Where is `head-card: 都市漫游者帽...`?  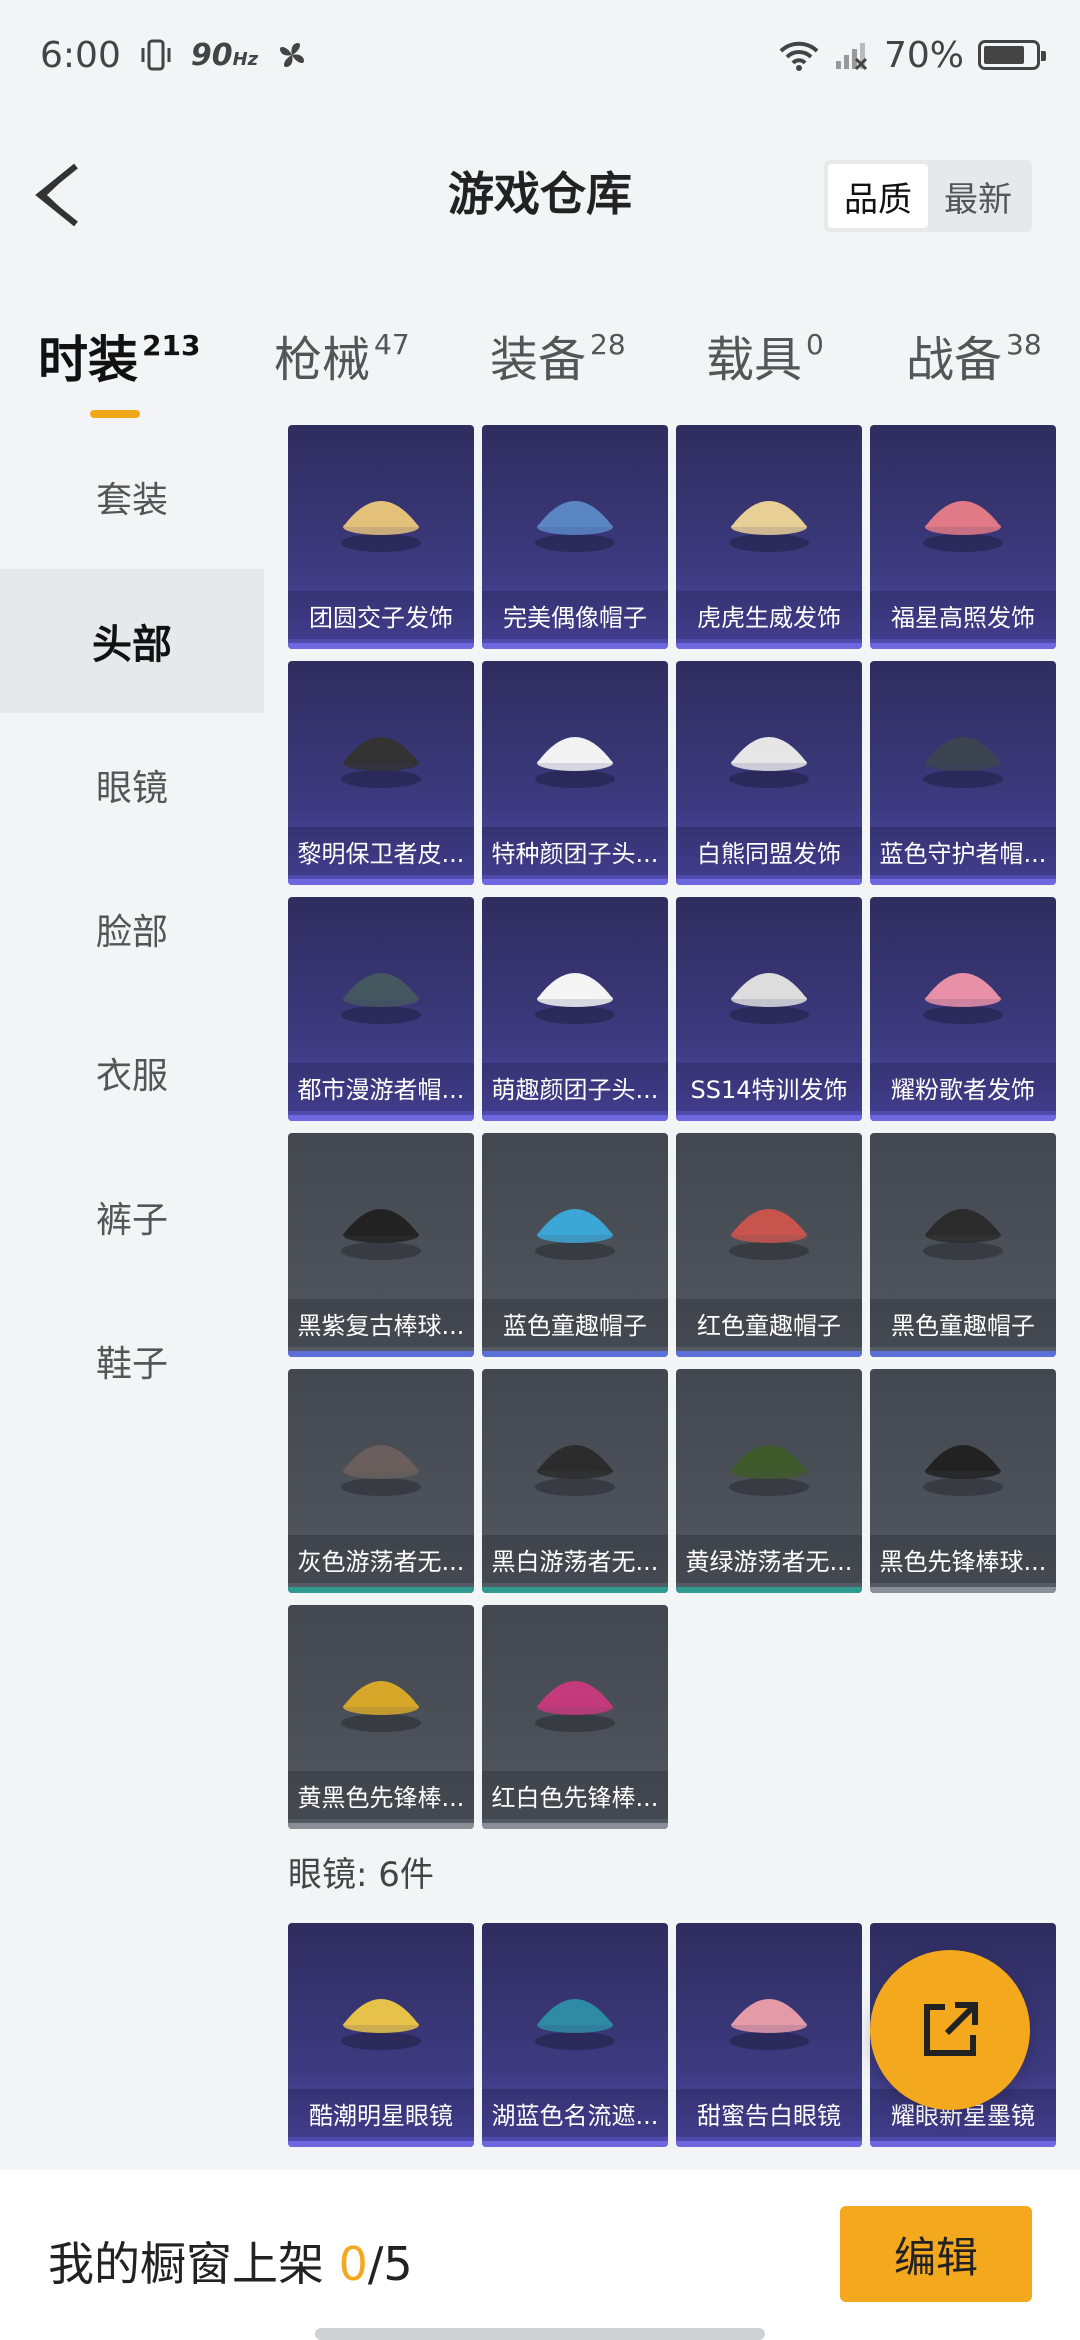
head-card: 都市漫游者帽... is located at coordinates (381, 1009).